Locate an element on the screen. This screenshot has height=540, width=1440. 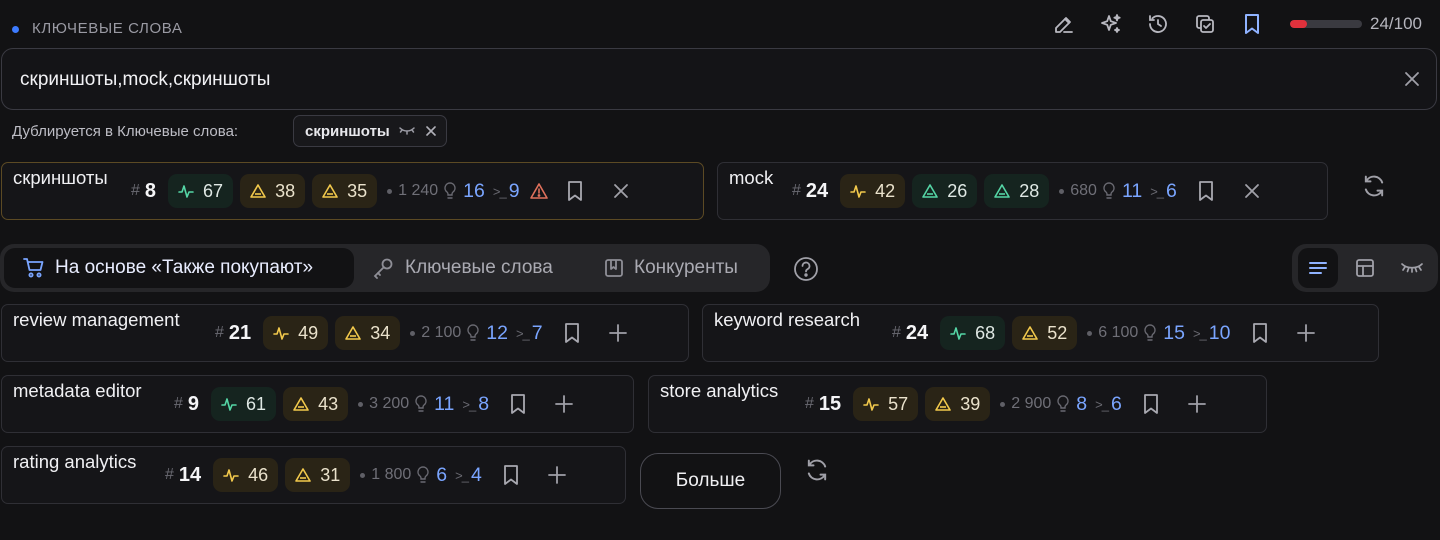
difficulty-pill: 38 is located at coordinates (273, 191).